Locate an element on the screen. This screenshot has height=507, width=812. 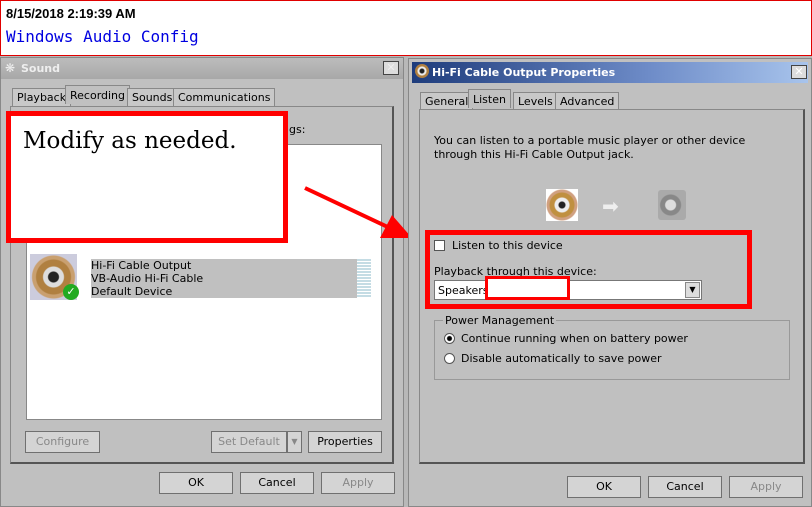
redaction-box is located at coordinates (527, 288).